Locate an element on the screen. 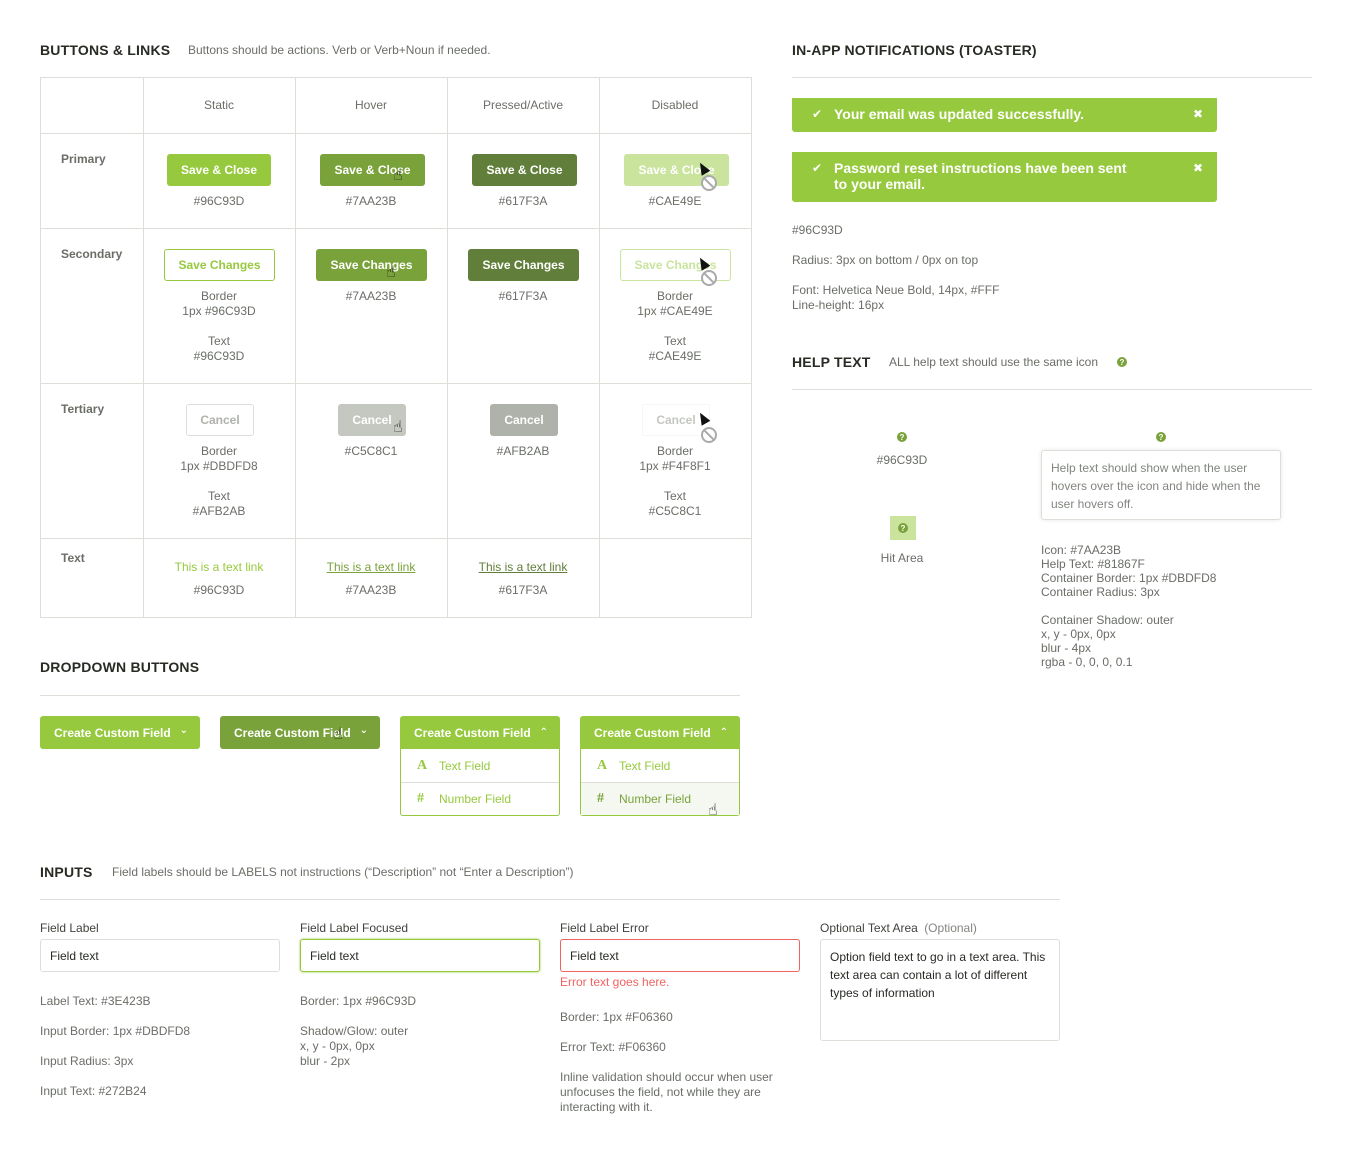  text-link-hover: This is a text link is located at coordinates (371, 567).